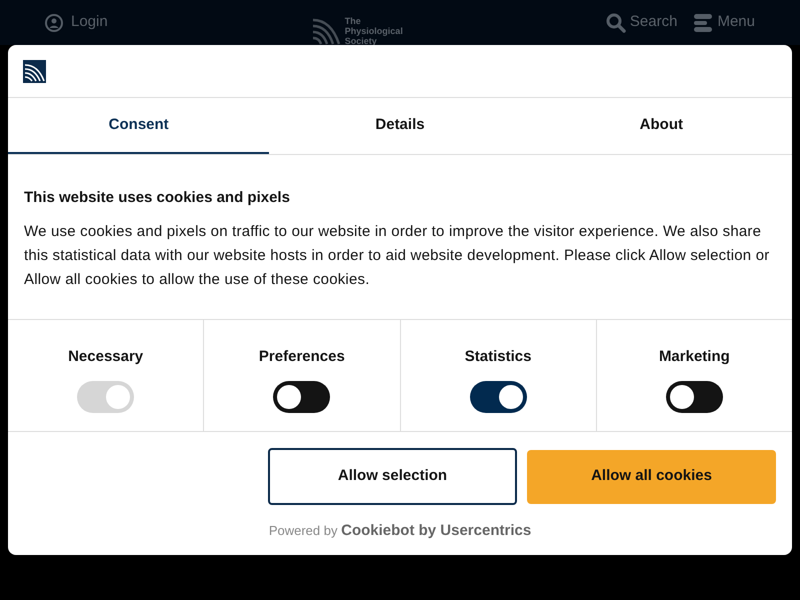 This screenshot has height=600, width=800. What do you see at coordinates (397, 256) in the screenshot?
I see `dialog-text: We use cookies and pixels on traffic to our website in order to improve the visitor experience. We also share this statistical data with our website hosts in order to aid website development. Please click Allow selection or Allow all cookies to allow the use of these cookies.` at bounding box center [397, 256].